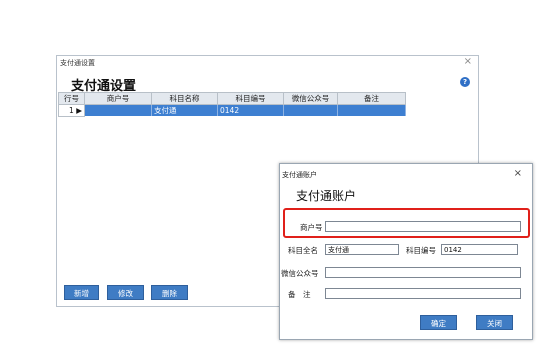 This screenshot has width=554, height=358. What do you see at coordinates (184, 98) in the screenshot?
I see `column-header-account-name: 科目名称` at bounding box center [184, 98].